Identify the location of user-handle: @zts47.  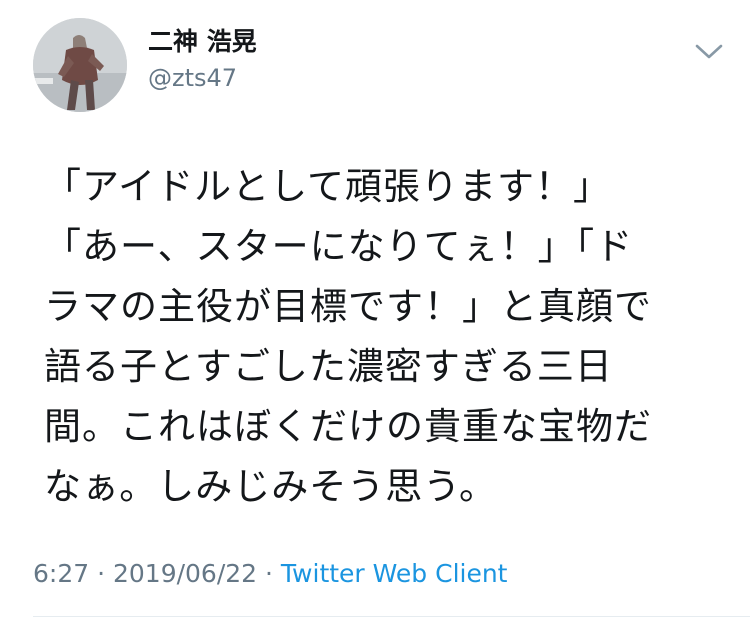
(192, 78).